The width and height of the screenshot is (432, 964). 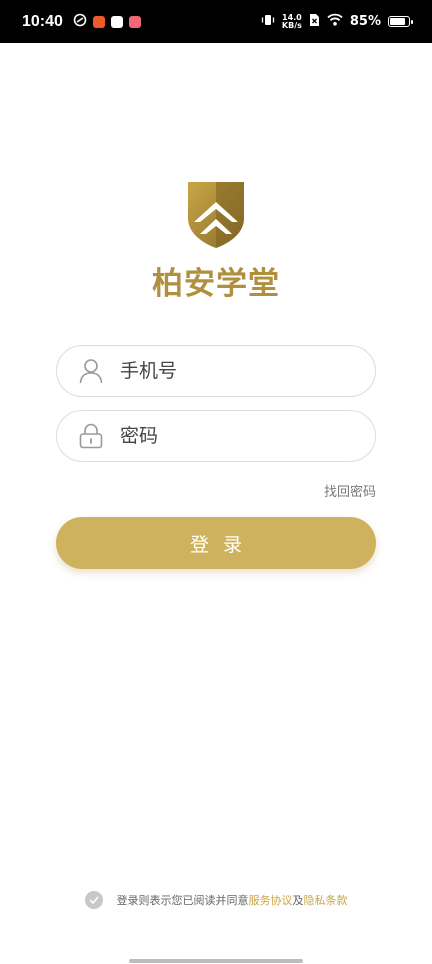 What do you see at coordinates (216, 215) in the screenshot?
I see `shield-logo-icon` at bounding box center [216, 215].